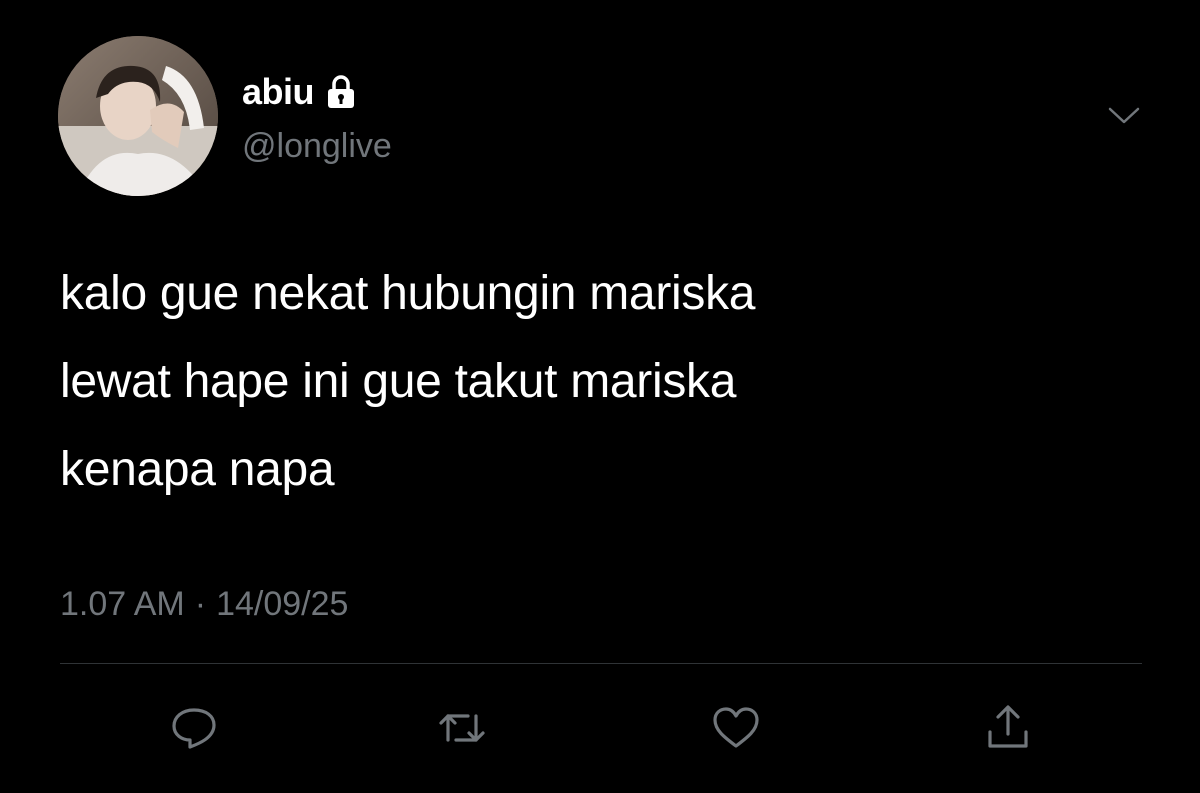 The width and height of the screenshot is (1200, 793). Describe the element at coordinates (1124, 115) in the screenshot. I see `chevron-down-icon` at that location.